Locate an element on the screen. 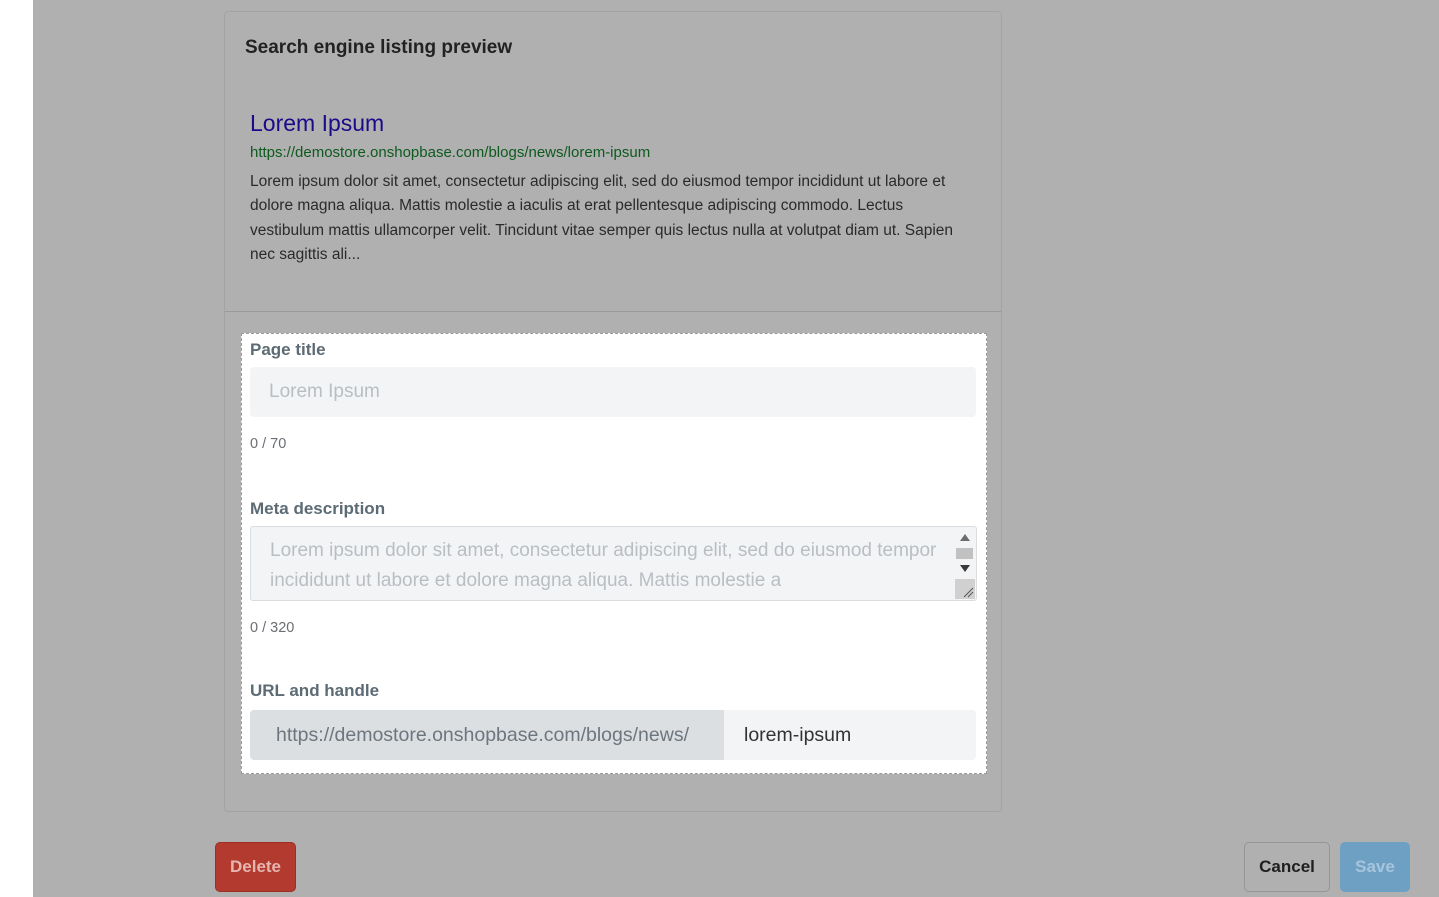 This screenshot has height=897, width=1439. scroll-thumb is located at coordinates (964, 553).